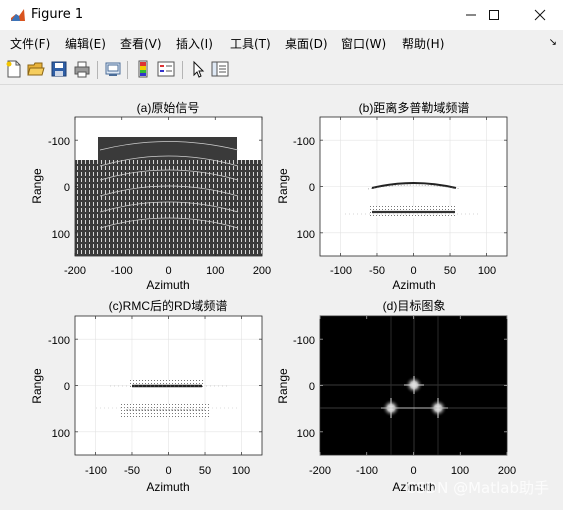  Describe the element at coordinates (96, 471) in the screenshot. I see `plot-c-xtick: -100` at that location.